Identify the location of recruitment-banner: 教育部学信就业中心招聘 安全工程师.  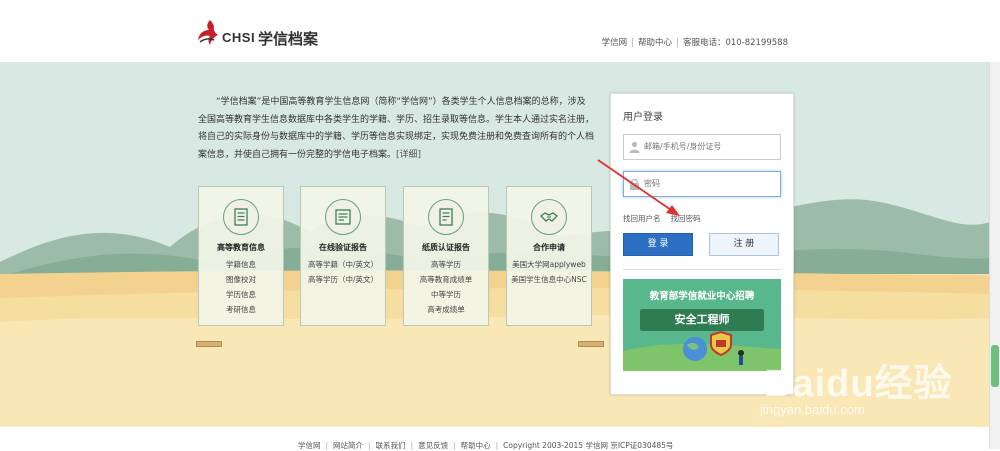
(702, 325).